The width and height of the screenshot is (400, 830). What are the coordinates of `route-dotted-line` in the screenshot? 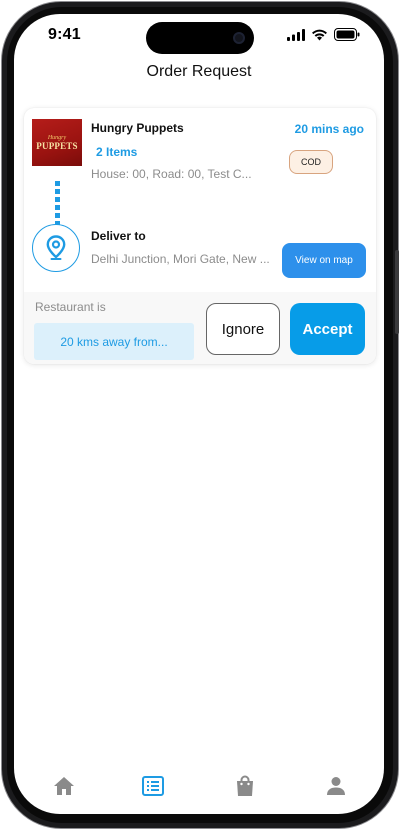 It's located at (57, 203).